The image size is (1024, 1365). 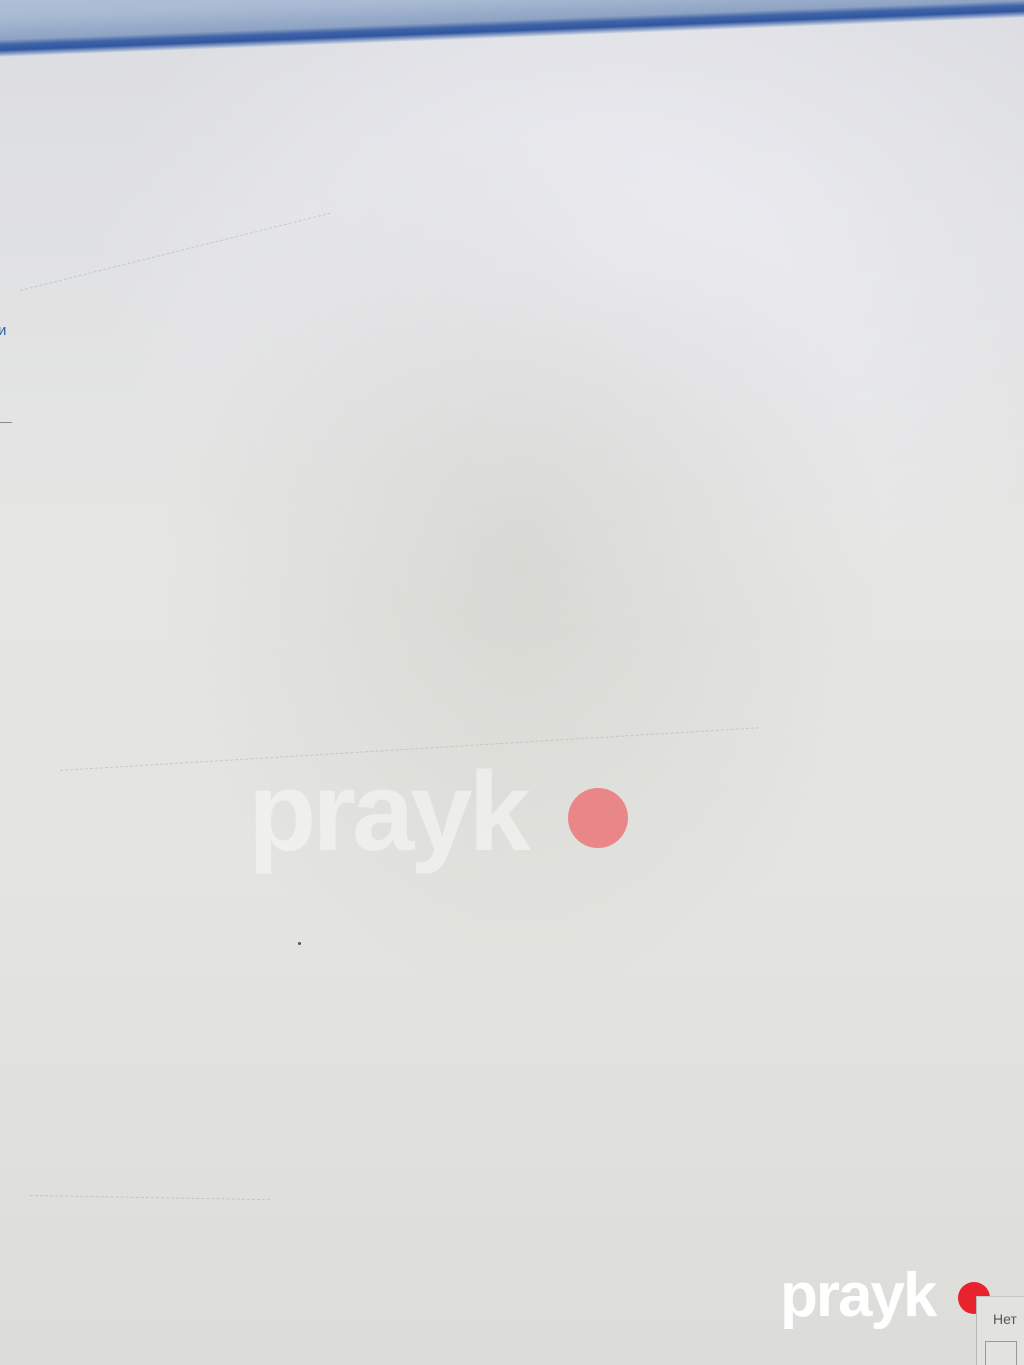 I want to click on watermark-dot-icon, so click(x=598, y=818).